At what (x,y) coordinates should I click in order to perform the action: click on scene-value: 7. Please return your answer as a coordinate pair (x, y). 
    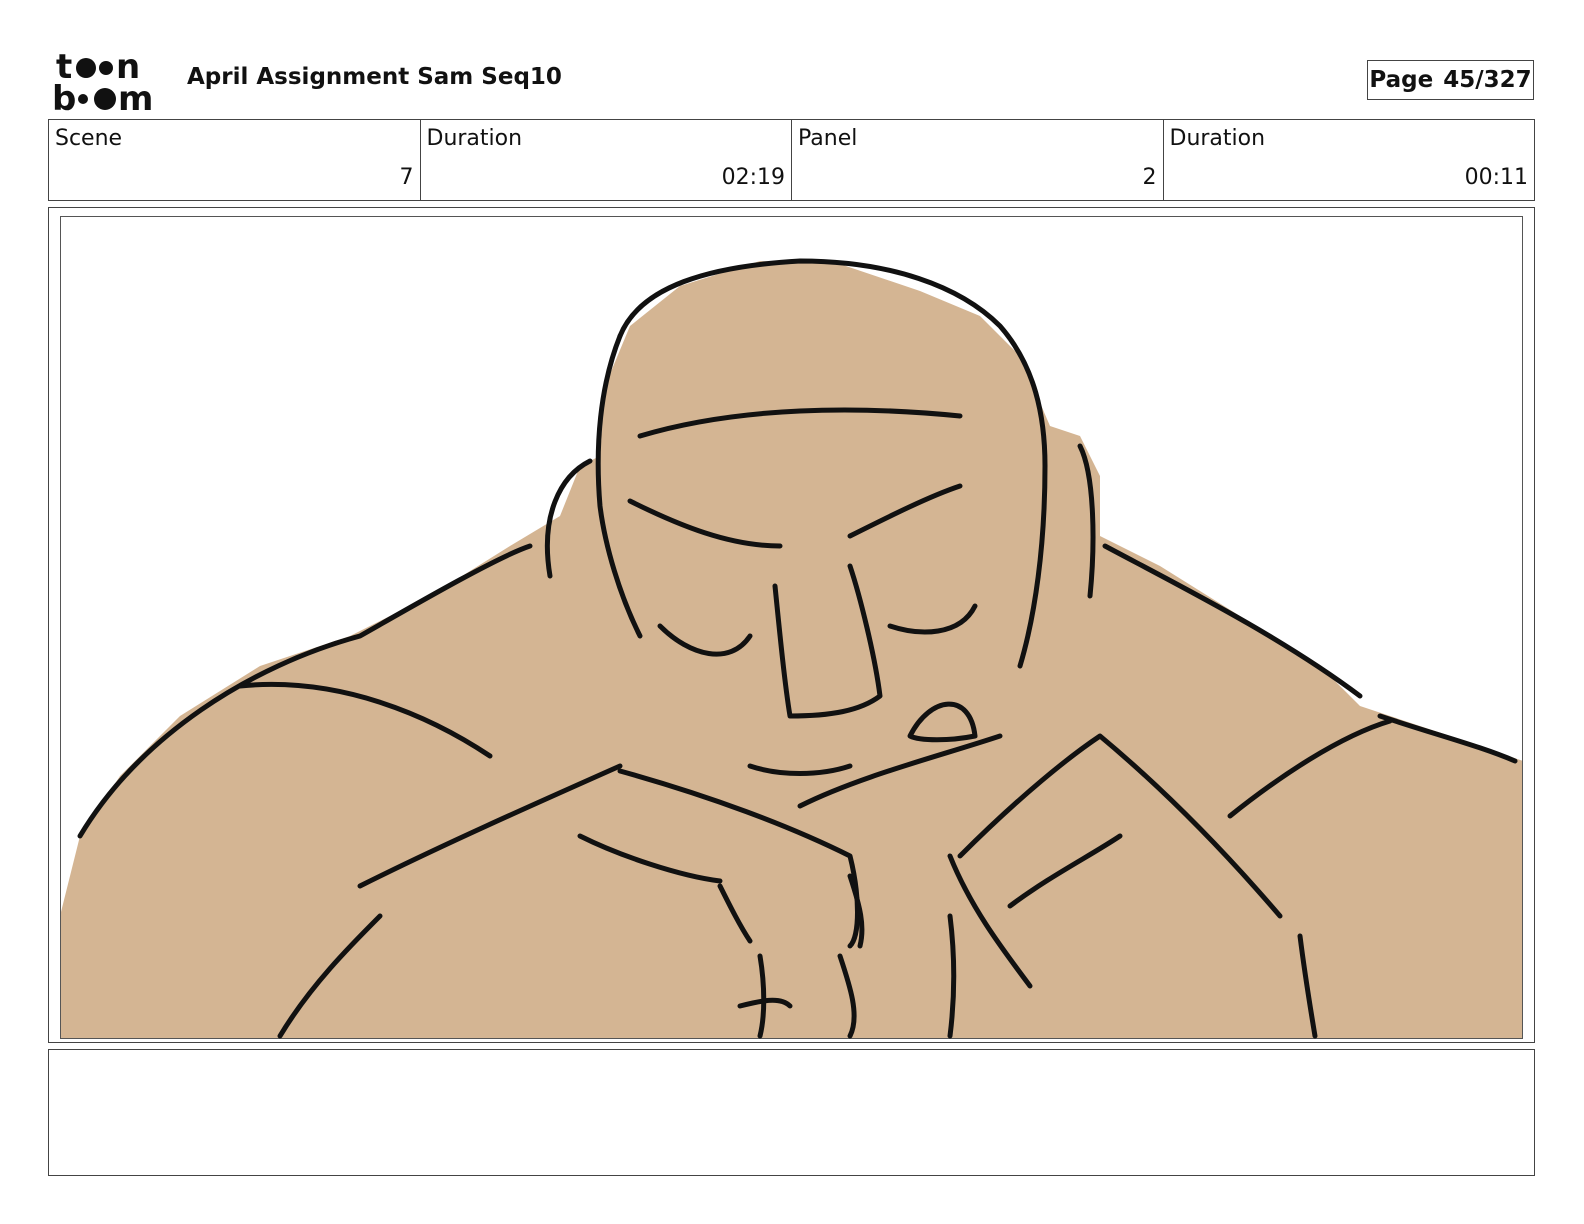
    Looking at the image, I should click on (406, 177).